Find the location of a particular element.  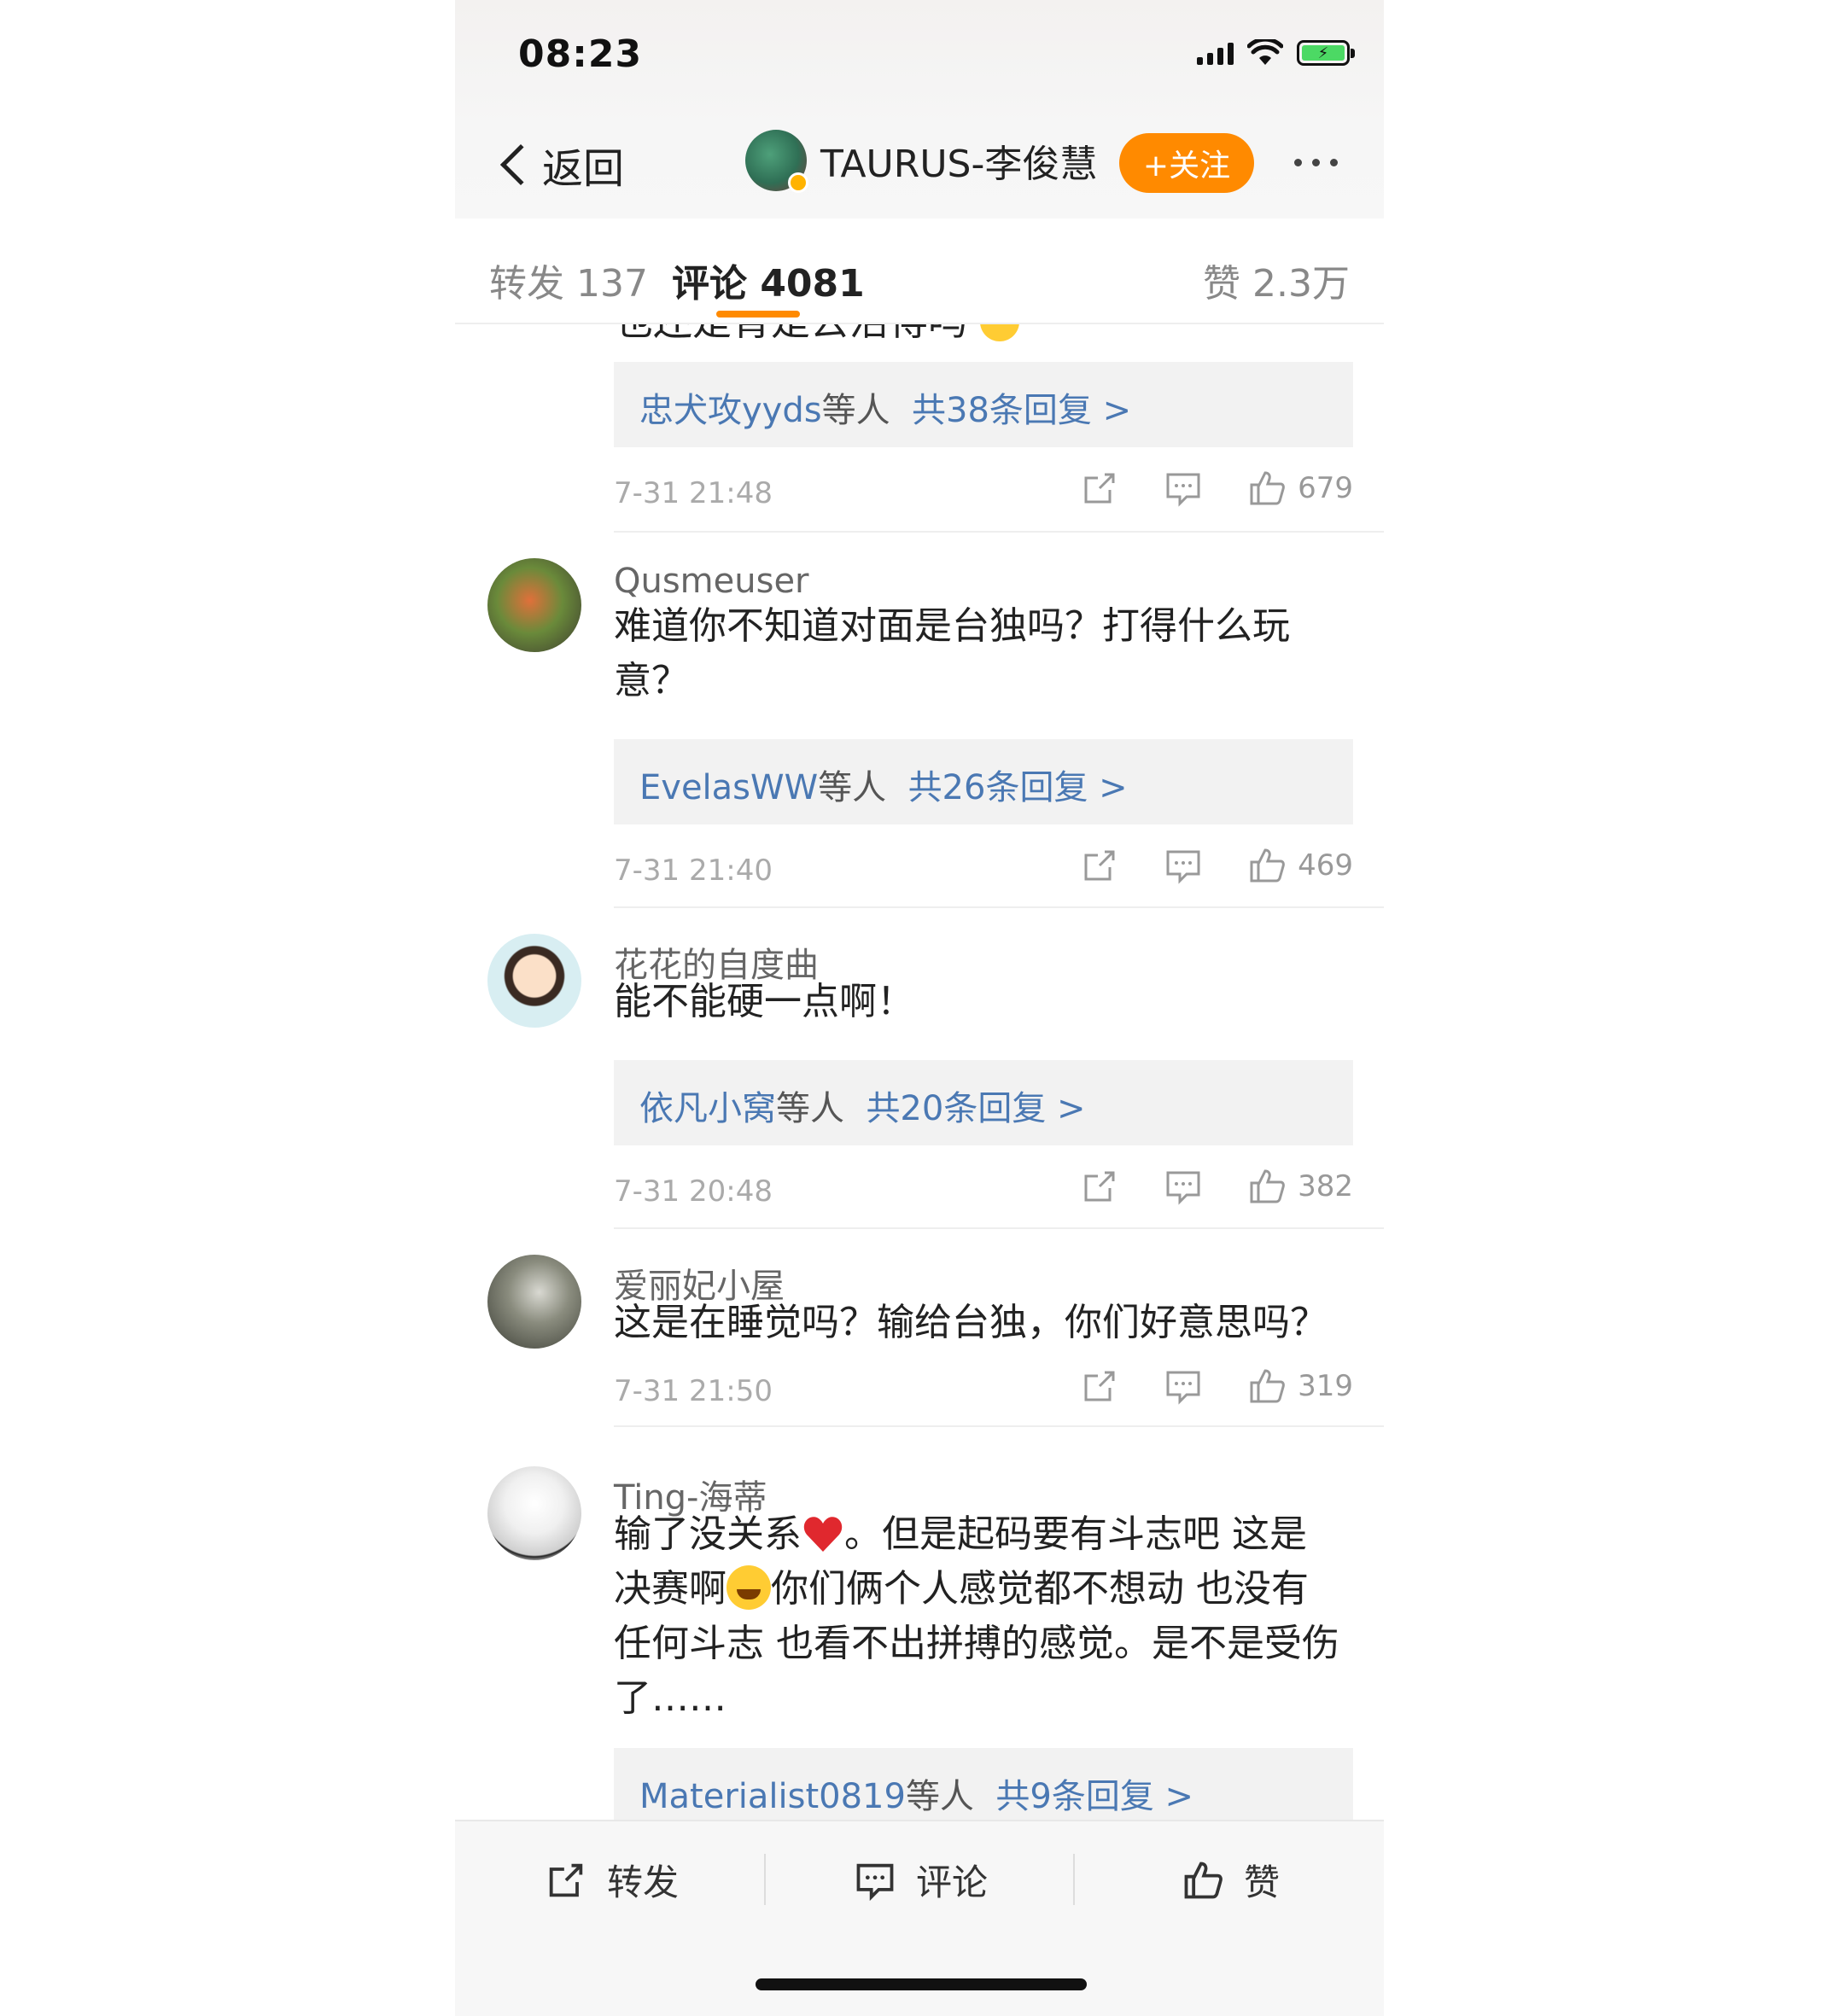

status-time: 08:23 is located at coordinates (580, 54).